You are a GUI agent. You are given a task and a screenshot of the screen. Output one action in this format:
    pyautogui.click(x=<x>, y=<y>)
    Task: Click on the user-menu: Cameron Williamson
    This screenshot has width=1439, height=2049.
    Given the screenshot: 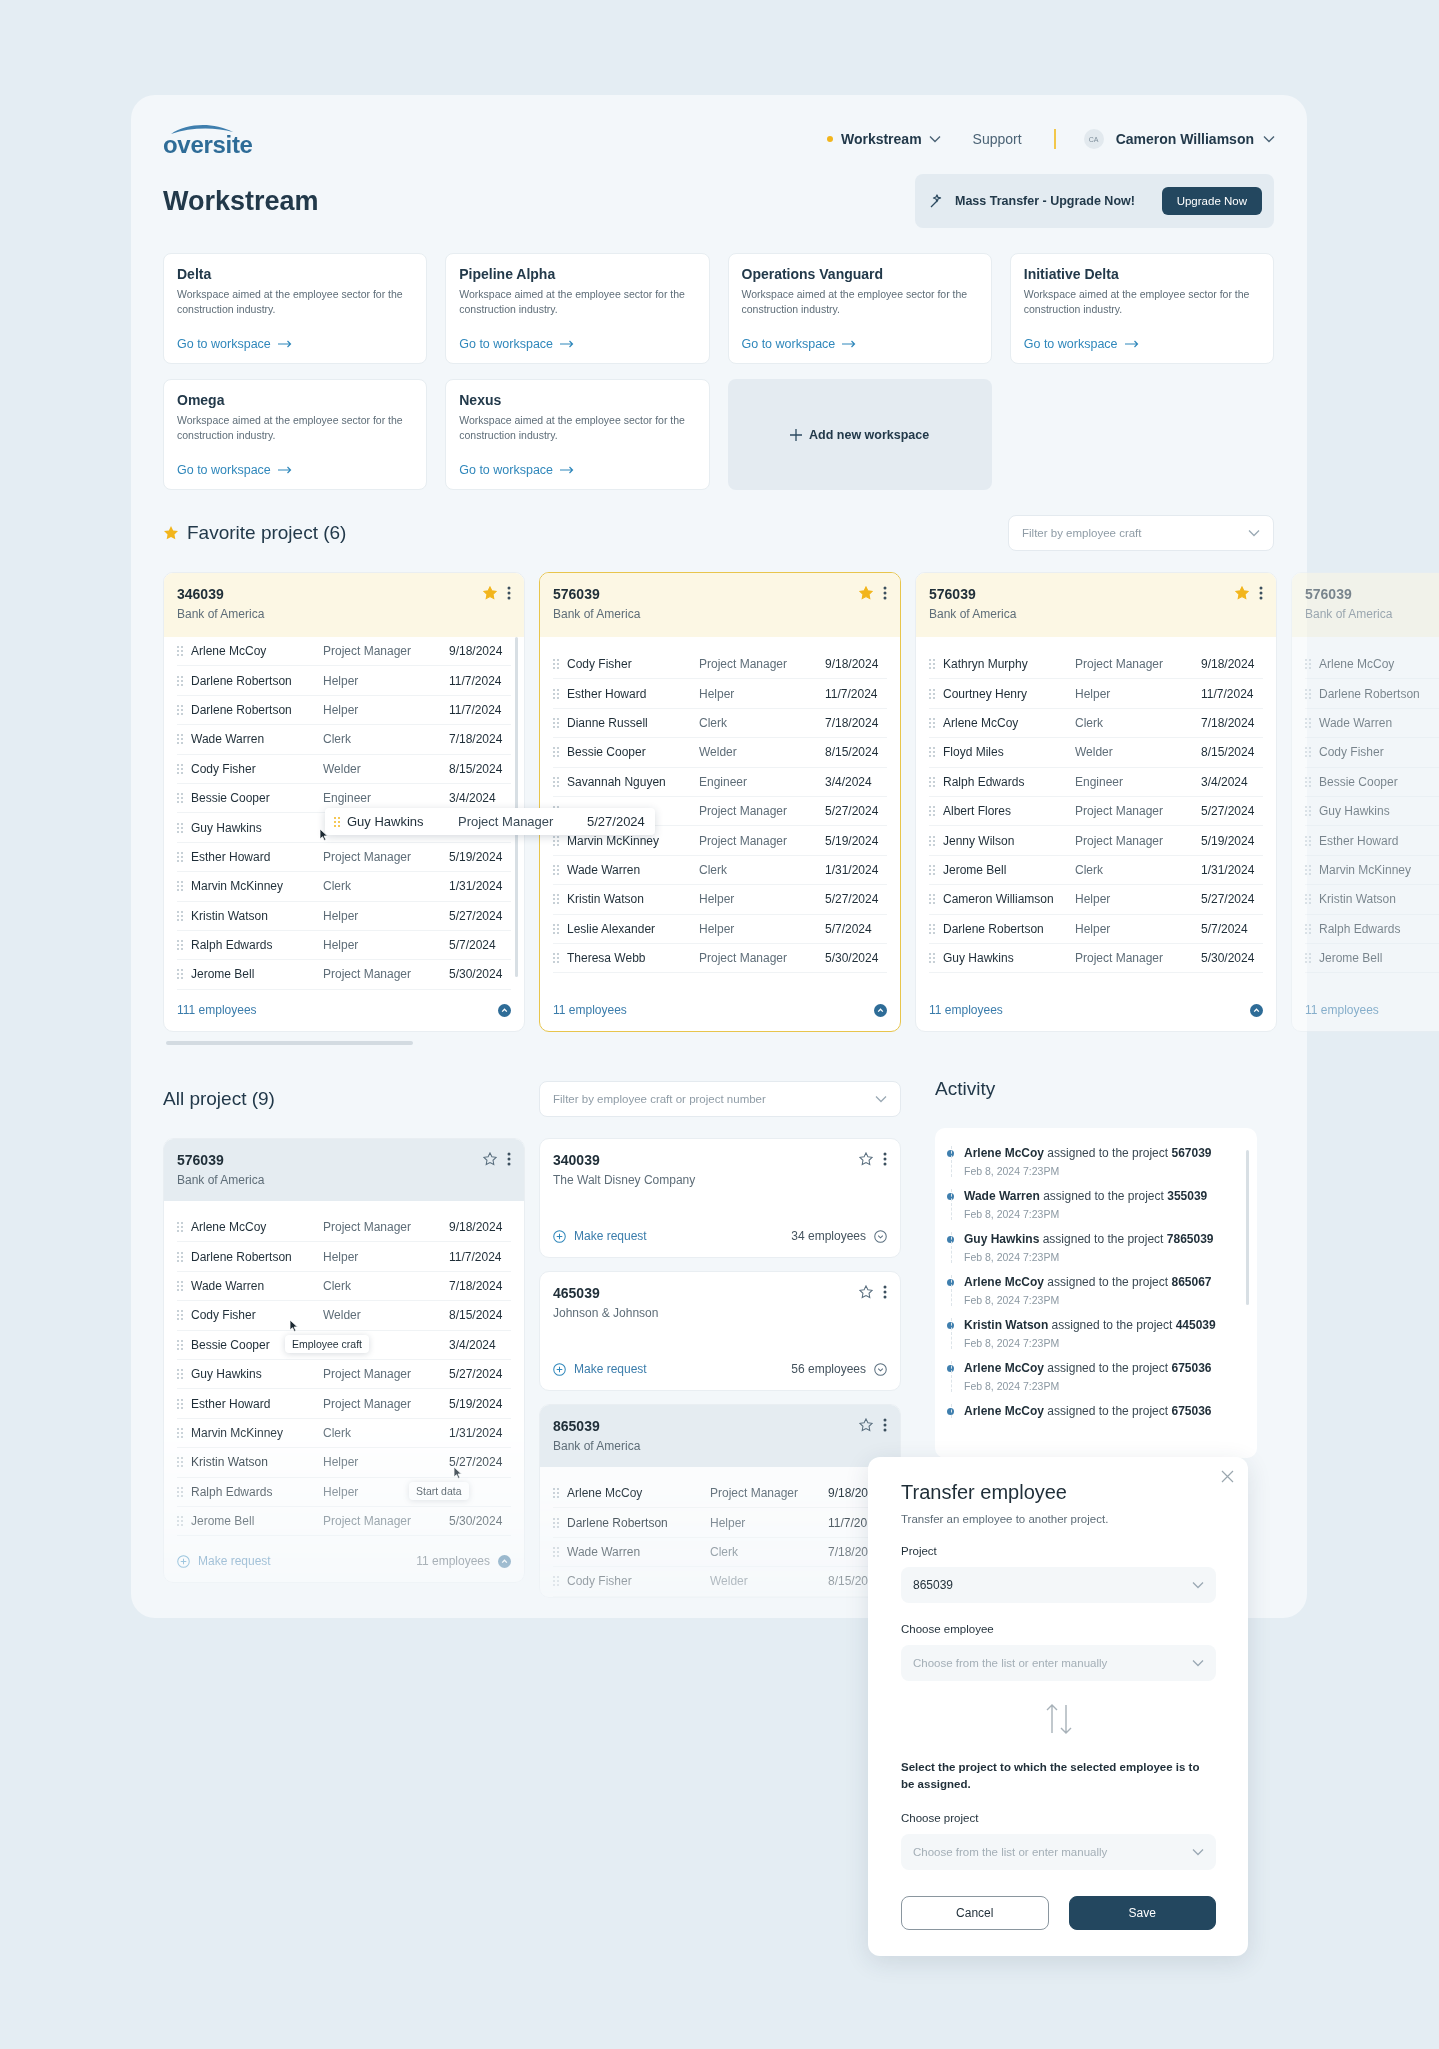 What is the action you would take?
    pyautogui.click(x=1195, y=139)
    